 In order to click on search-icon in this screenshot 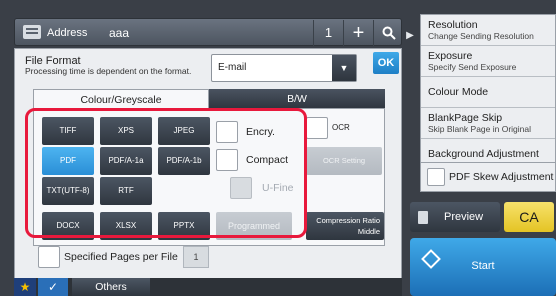, I will do `click(389, 33)`.